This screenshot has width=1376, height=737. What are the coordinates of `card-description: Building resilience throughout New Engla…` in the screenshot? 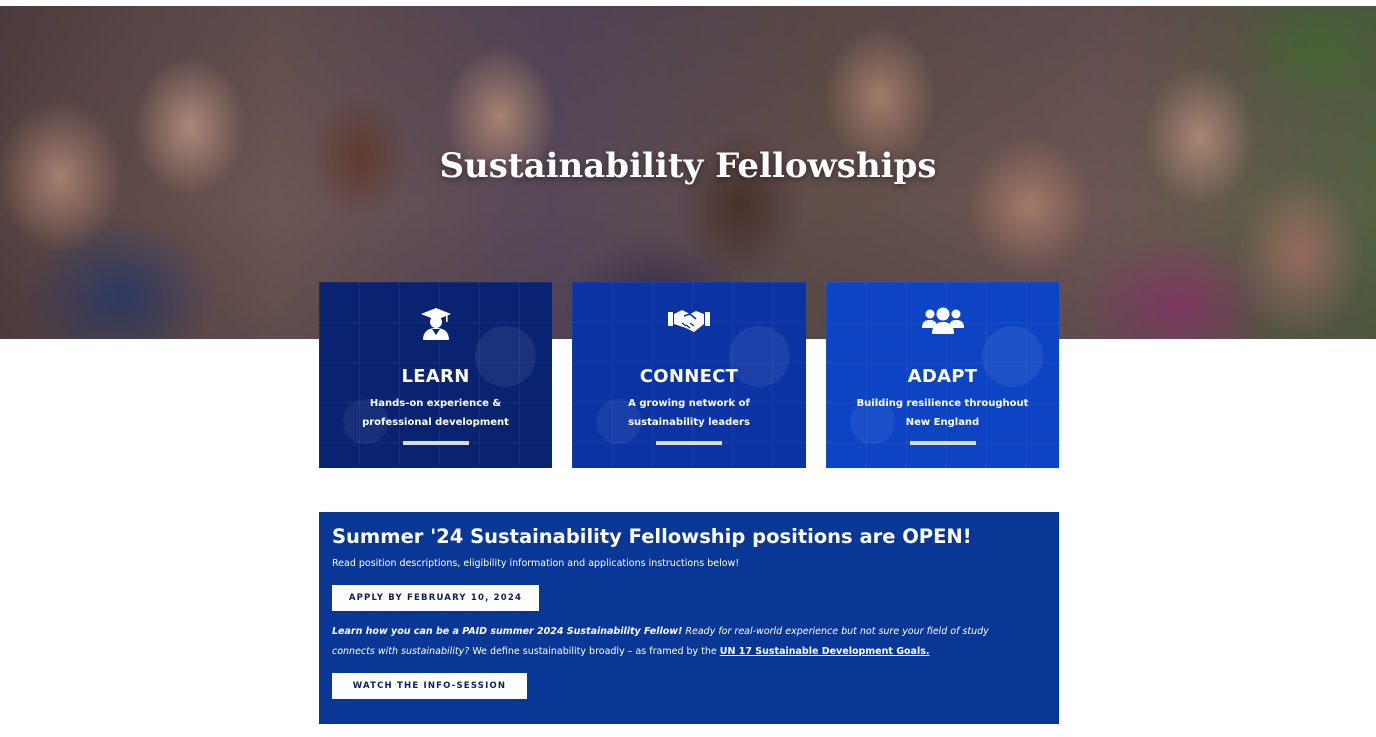 It's located at (942, 413).